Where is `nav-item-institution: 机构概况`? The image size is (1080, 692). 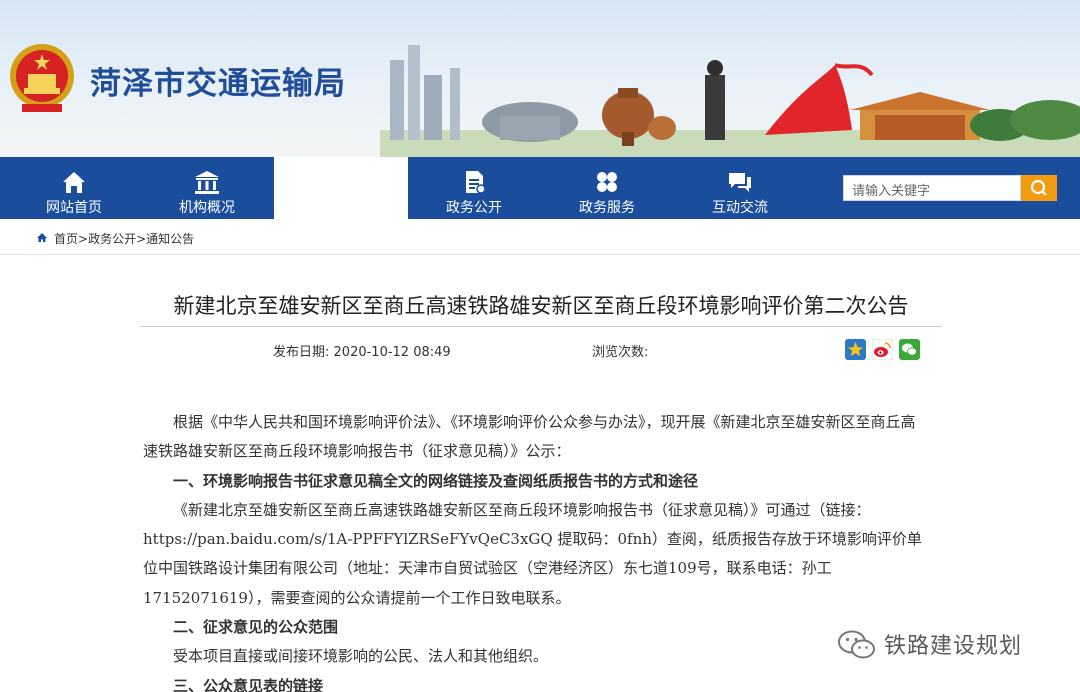
nav-item-institution: 机构概况 is located at coordinates (207, 188).